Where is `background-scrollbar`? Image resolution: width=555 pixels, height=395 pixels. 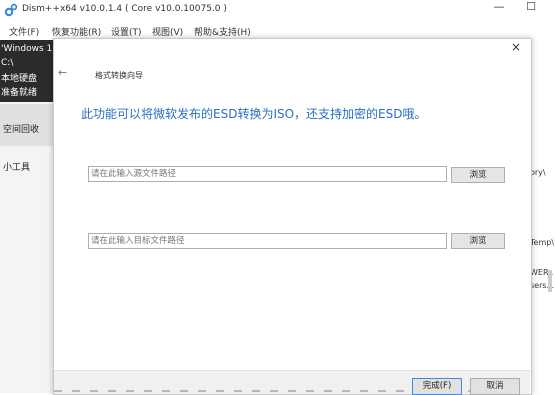 background-scrollbar is located at coordinates (550, 281).